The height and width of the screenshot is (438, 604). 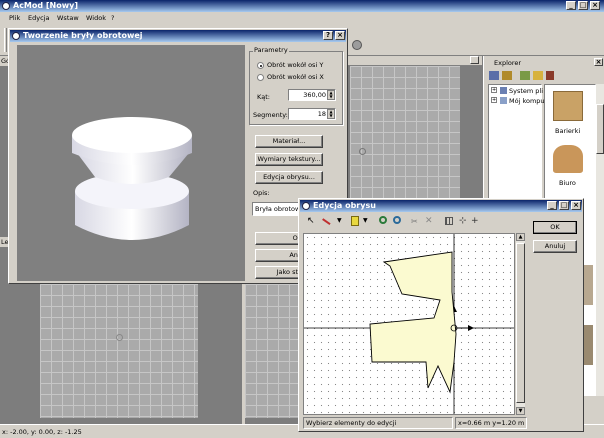 What do you see at coordinates (132, 135) in the screenshot?
I see `upper-cylinder-top` at bounding box center [132, 135].